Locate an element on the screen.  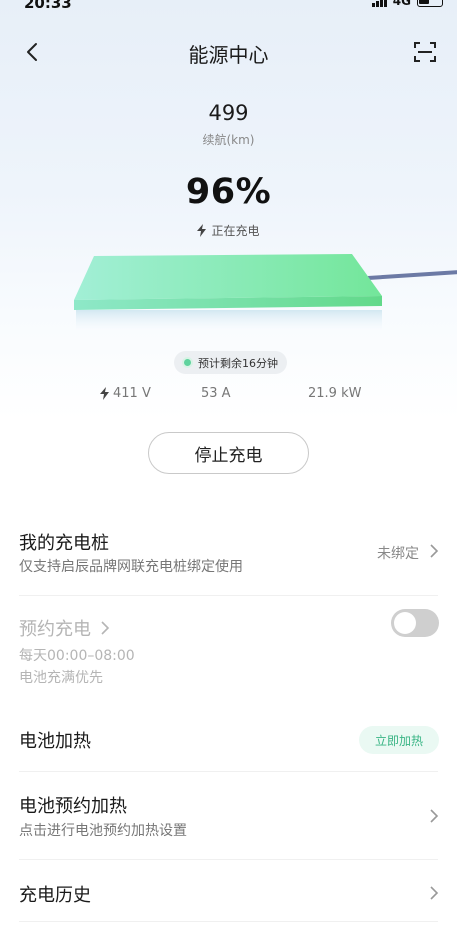
header: 能源中心 is located at coordinates (228, 52).